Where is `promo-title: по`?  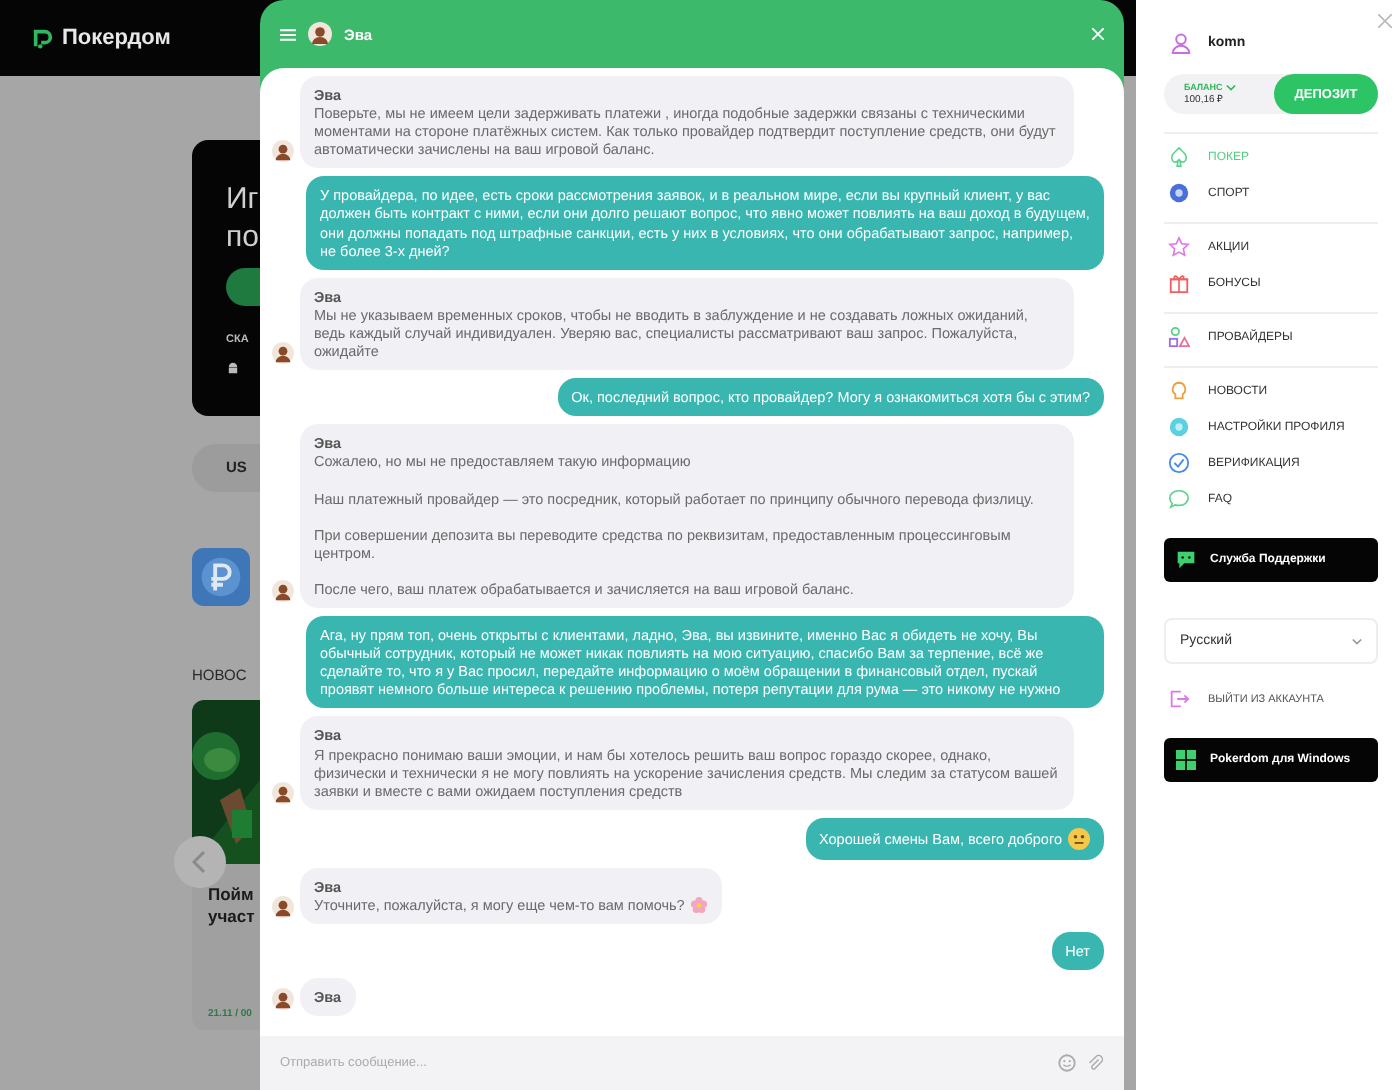 promo-title: по is located at coordinates (243, 237).